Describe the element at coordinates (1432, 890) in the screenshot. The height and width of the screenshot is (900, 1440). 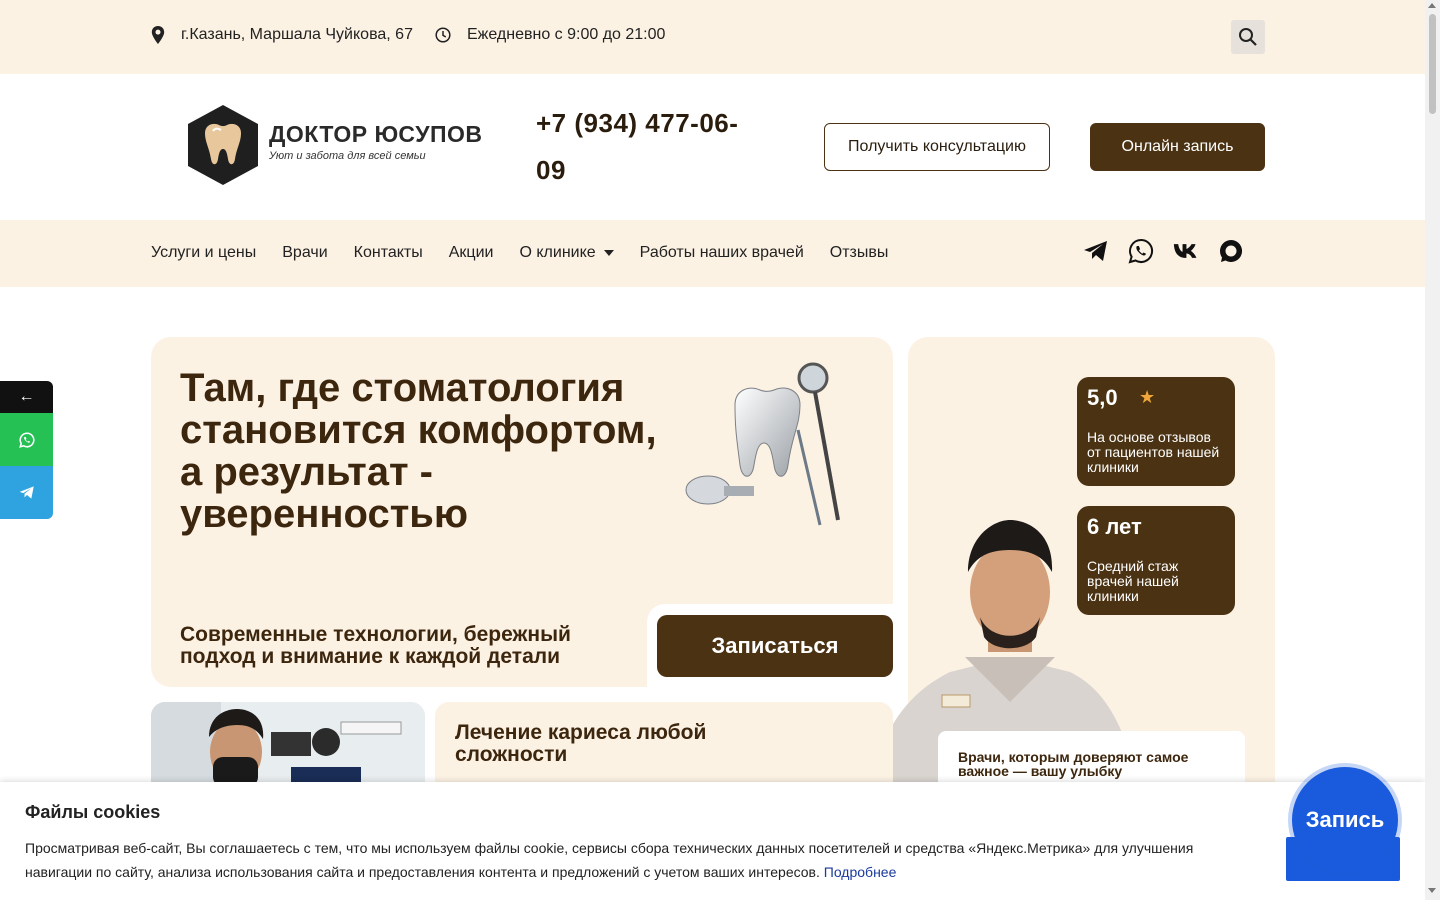
I see `scroll-down-arrow-icon` at that location.